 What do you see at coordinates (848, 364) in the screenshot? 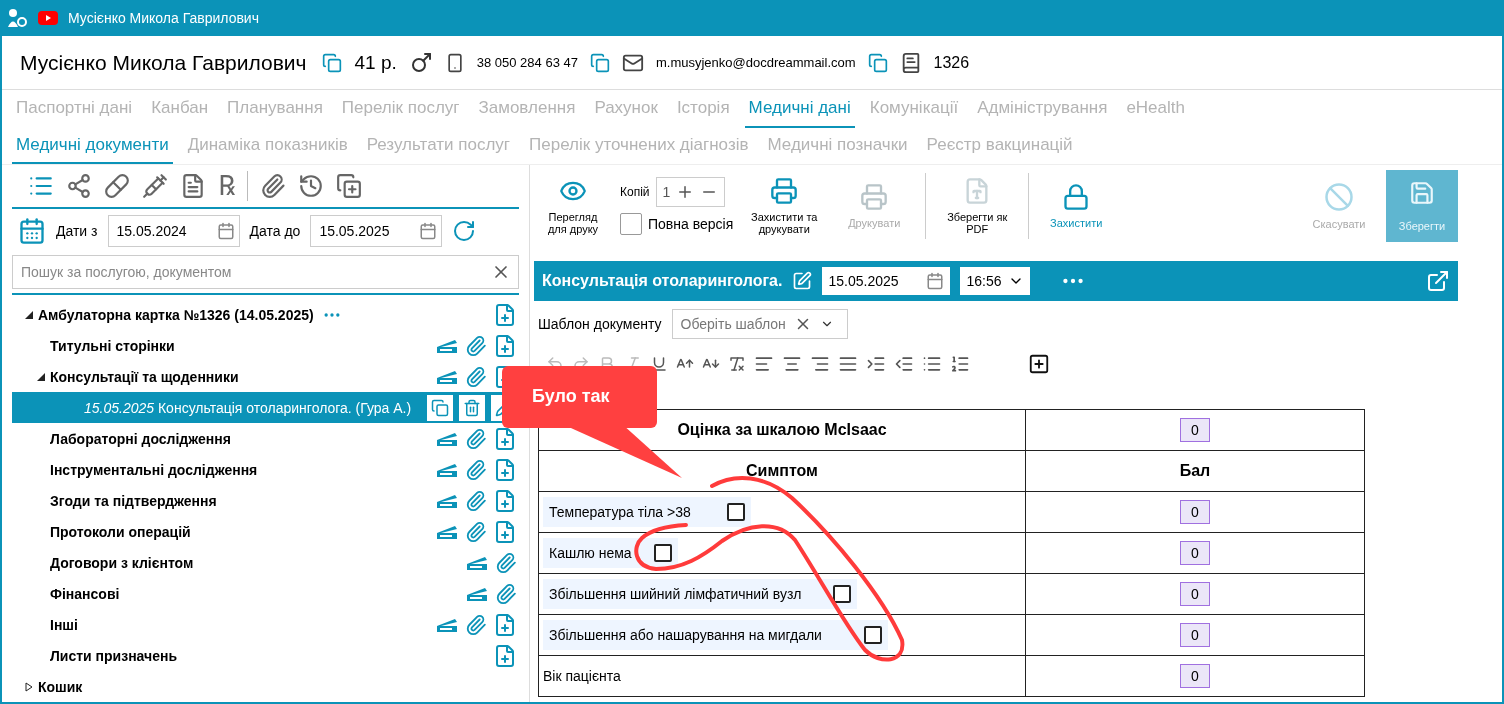
I see `align-justify-icon` at bounding box center [848, 364].